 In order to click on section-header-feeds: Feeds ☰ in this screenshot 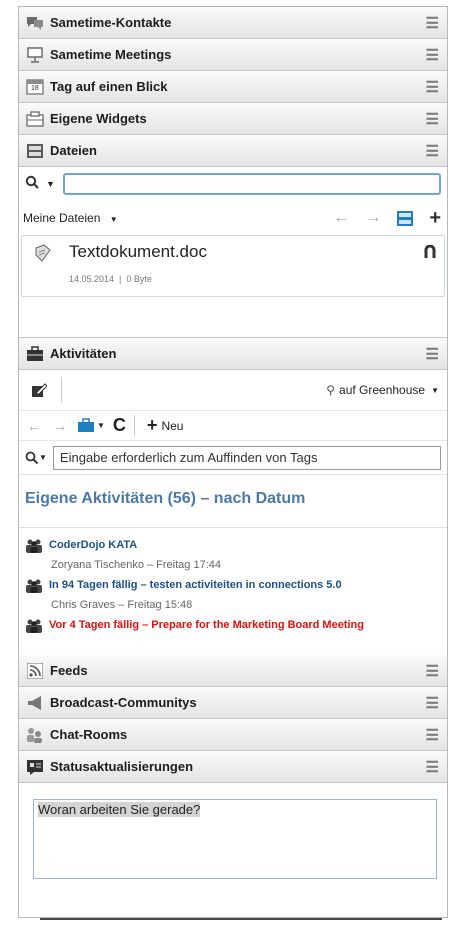, I will do `click(233, 671)`.